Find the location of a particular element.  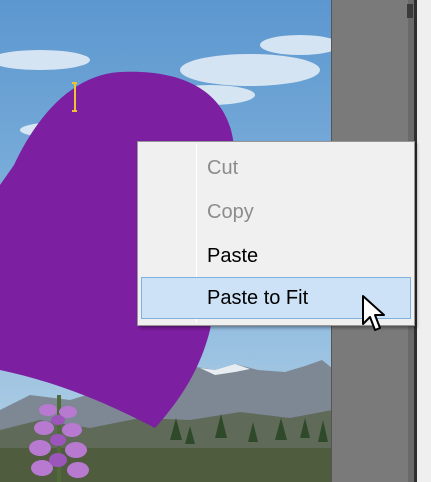

right-panel is located at coordinates (424, 241).